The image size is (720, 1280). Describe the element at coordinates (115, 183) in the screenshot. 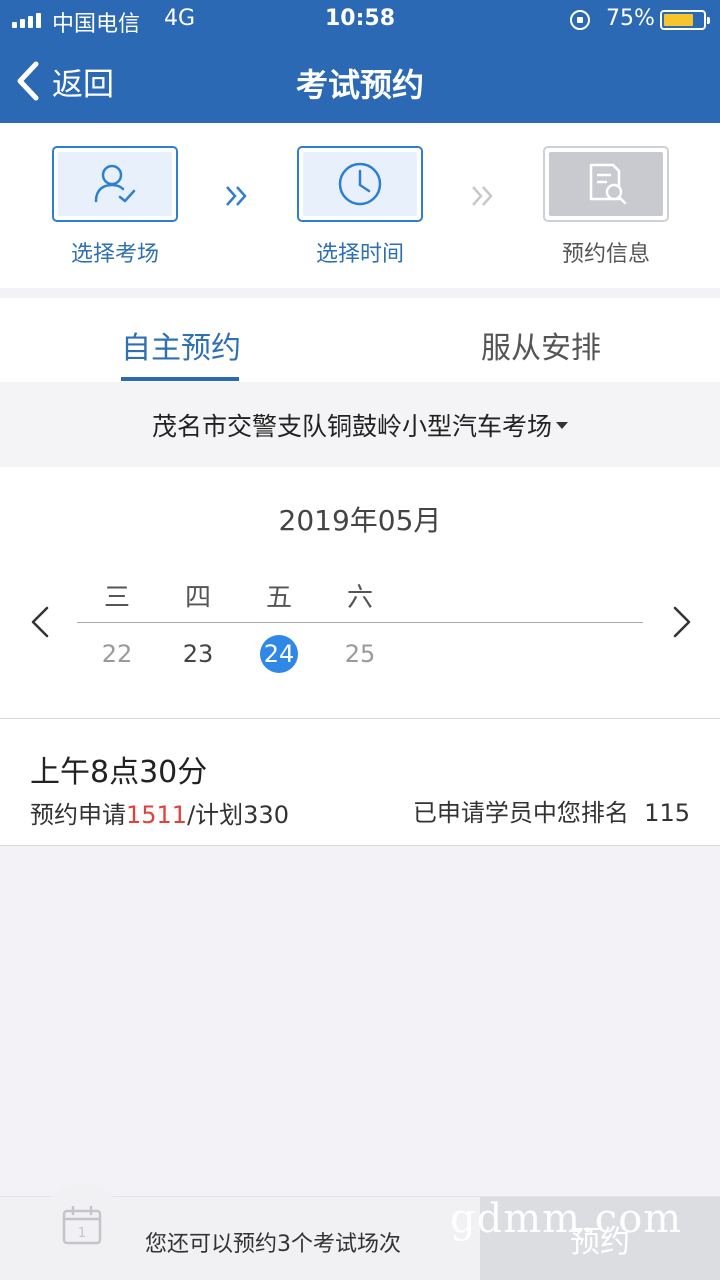

I see `user-check-icon` at that location.